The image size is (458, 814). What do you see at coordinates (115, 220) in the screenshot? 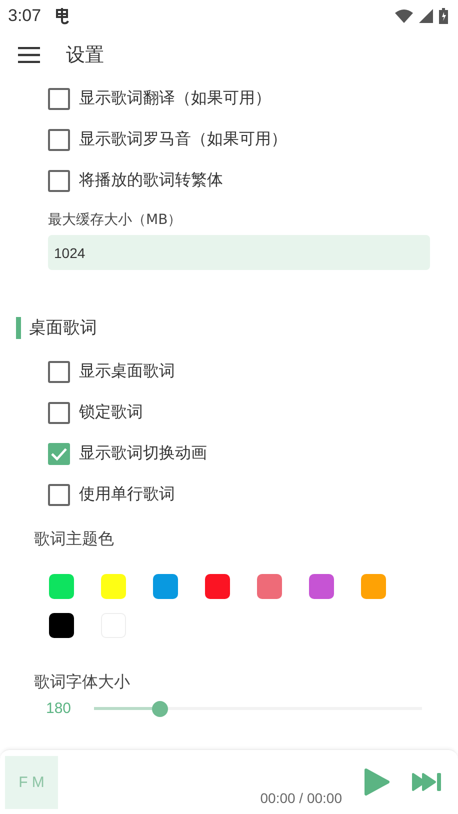
I see `field-label: 最大缓存大小（MB）` at bounding box center [115, 220].